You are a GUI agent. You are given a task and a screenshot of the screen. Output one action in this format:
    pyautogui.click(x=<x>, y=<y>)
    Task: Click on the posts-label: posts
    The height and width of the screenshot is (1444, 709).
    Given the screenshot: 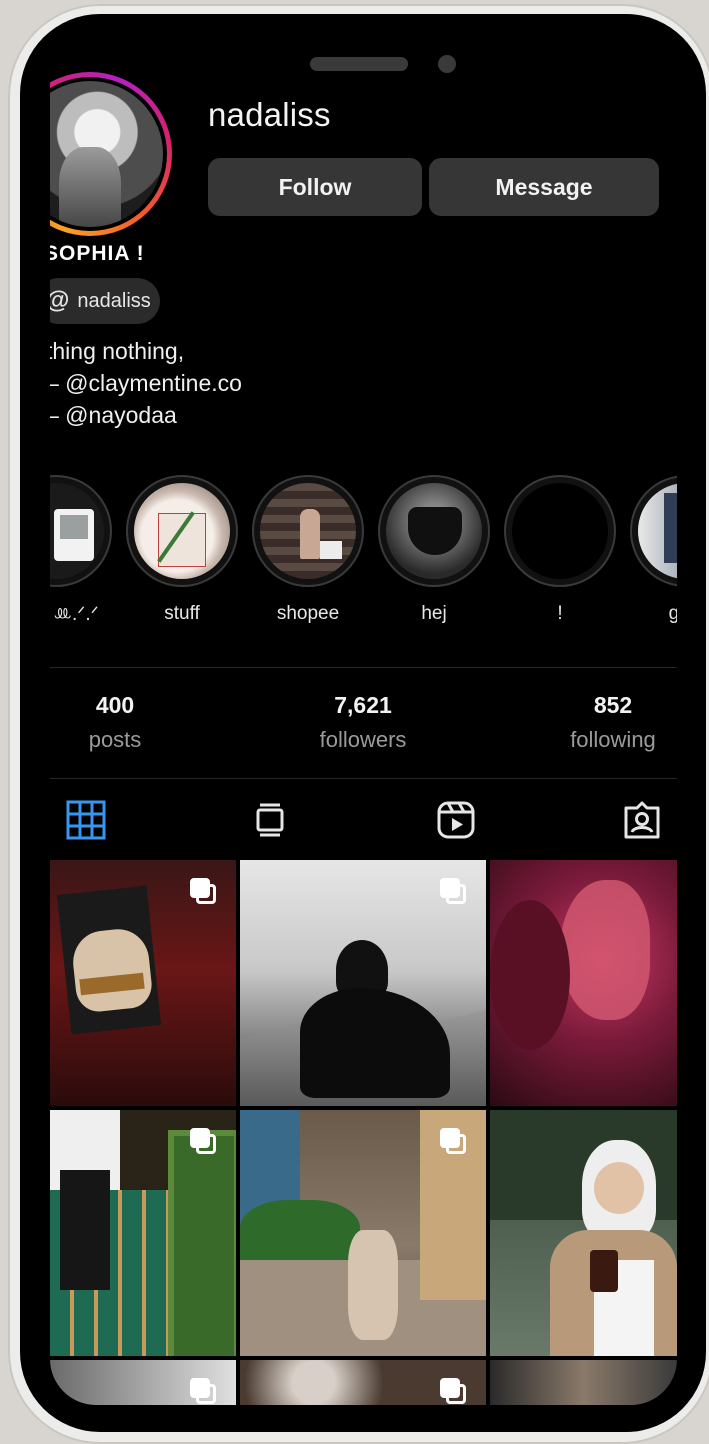 What is the action you would take?
    pyautogui.click(x=115, y=739)
    